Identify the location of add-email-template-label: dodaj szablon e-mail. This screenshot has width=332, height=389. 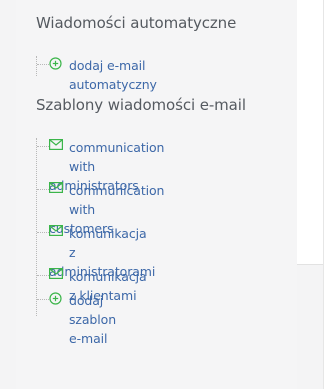
(92, 319).